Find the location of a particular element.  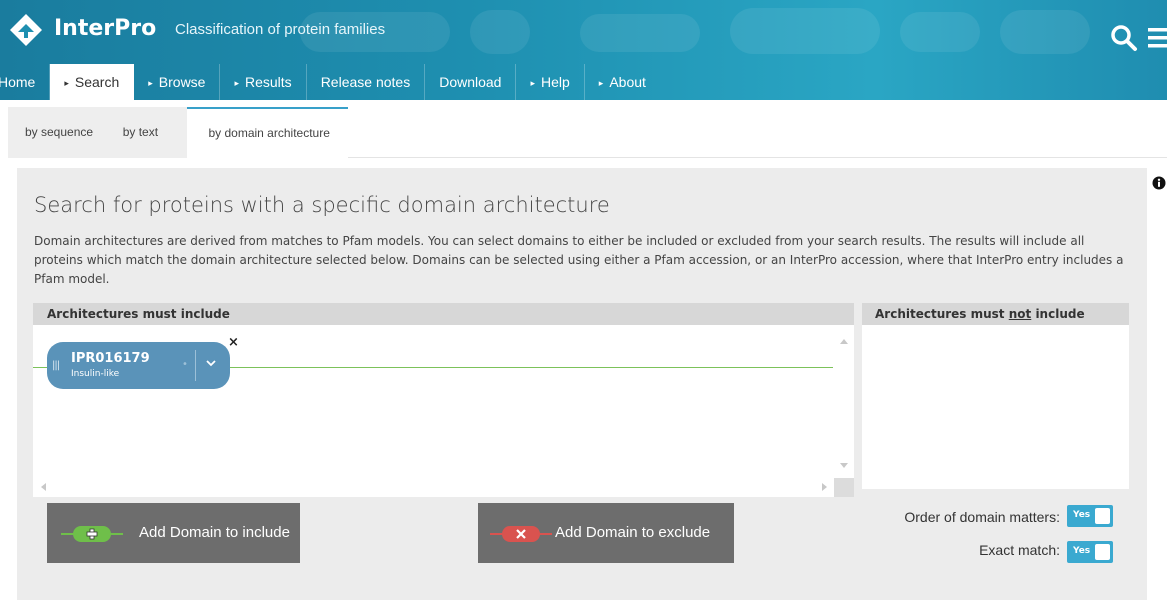

domain-accession: IPR016179 is located at coordinates (110, 358).